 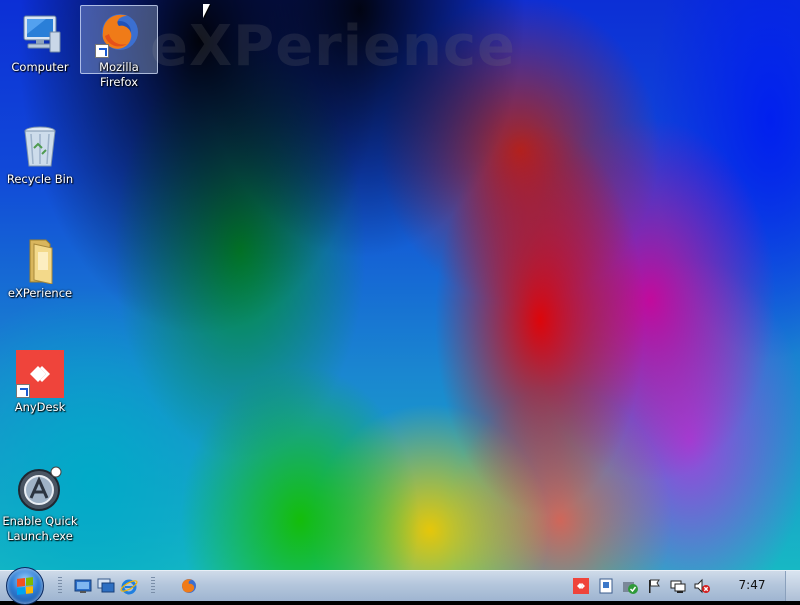 What do you see at coordinates (83, 586) in the screenshot?
I see `show-desktop-icon` at bounding box center [83, 586].